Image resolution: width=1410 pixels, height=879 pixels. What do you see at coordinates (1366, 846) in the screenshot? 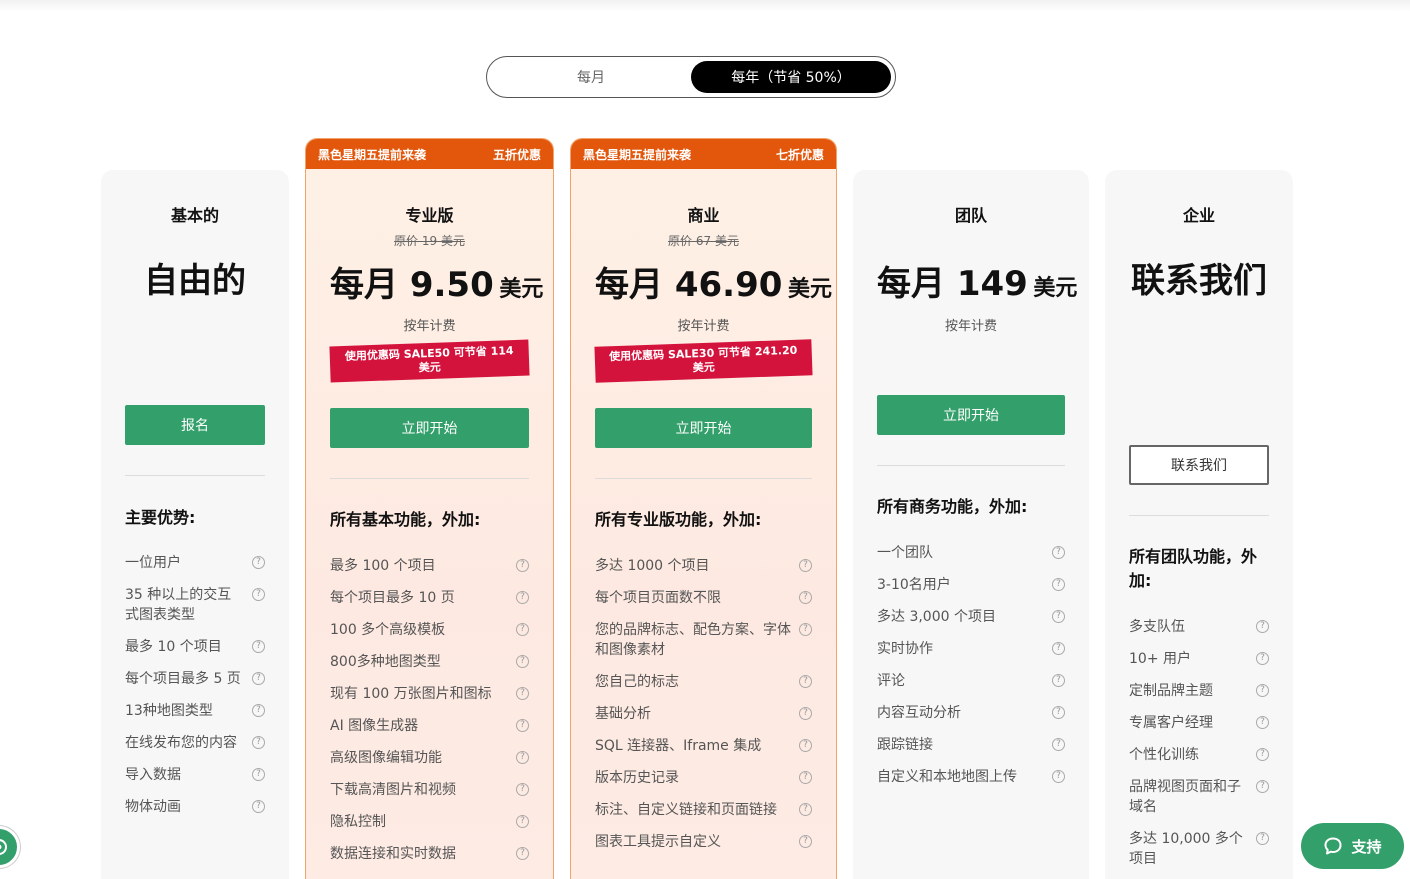
I see `support-label: 支持` at bounding box center [1366, 846].